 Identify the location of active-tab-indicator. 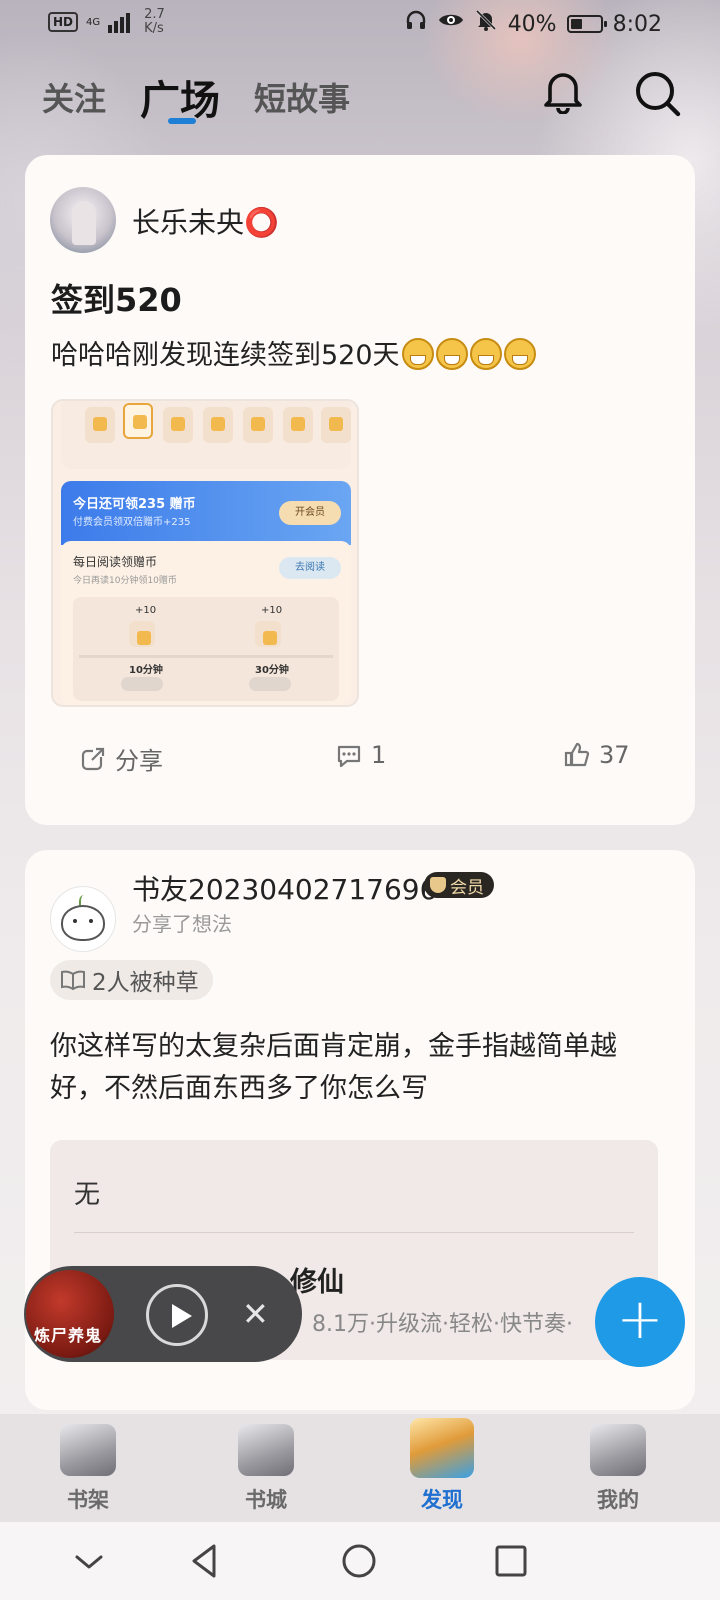
(182, 121).